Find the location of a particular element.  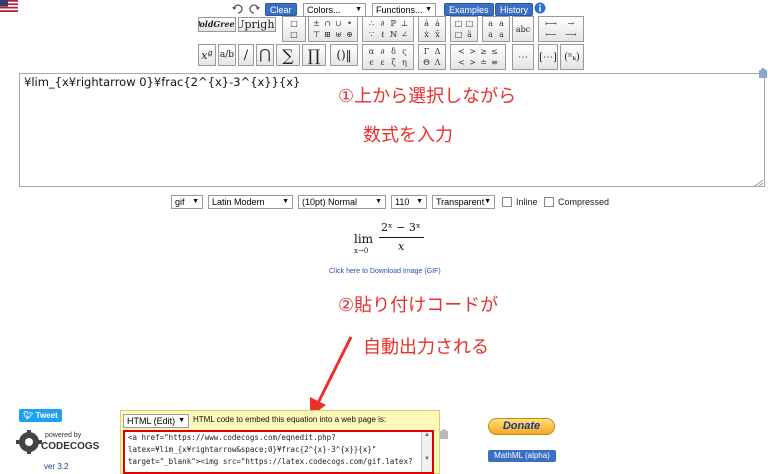

background-select-label: Transparent is located at coordinates (460, 202).